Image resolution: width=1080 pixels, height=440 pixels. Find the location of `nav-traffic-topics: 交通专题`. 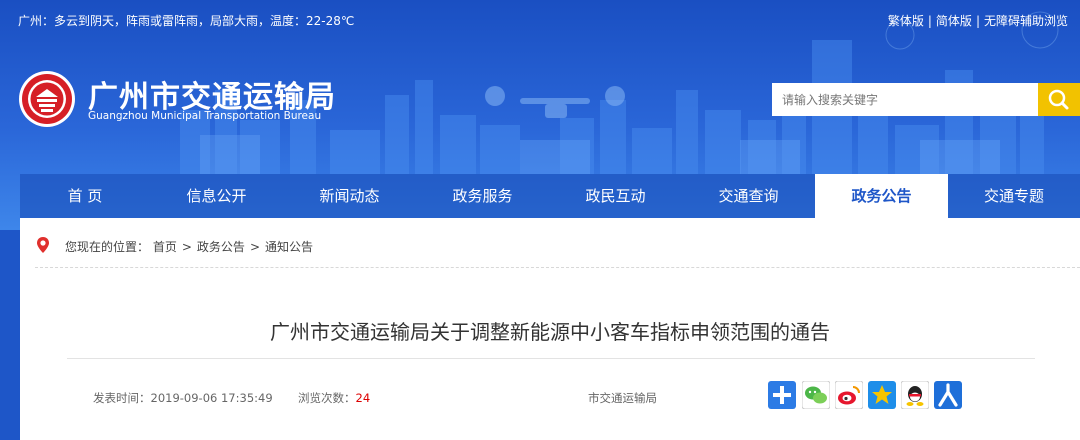

nav-traffic-topics: 交通专题 is located at coordinates (1014, 196).